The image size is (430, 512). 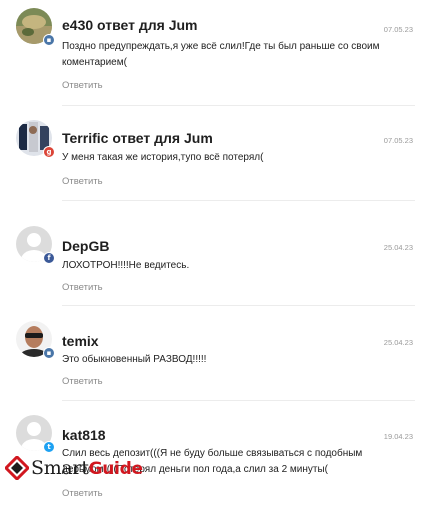 What do you see at coordinates (17, 468) in the screenshot?
I see `smartguide-logo-icon` at bounding box center [17, 468].